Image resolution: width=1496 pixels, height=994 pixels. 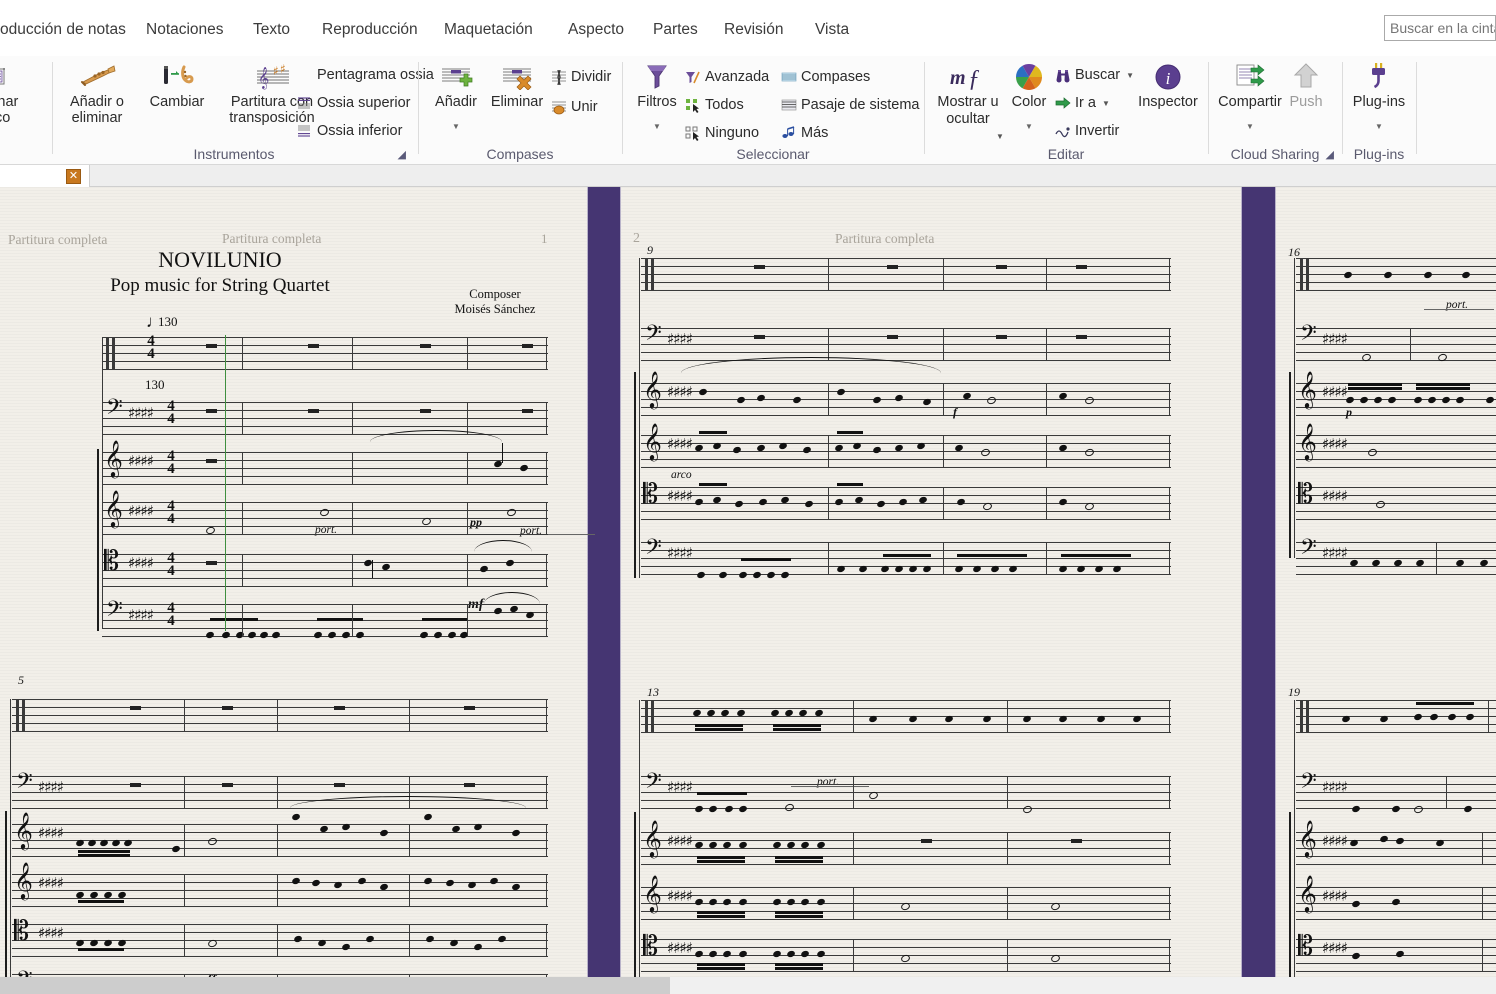 What do you see at coordinates (906, 793) in the screenshot?
I see `p2-stave-bass-s2: 𝄢 ♯♯♯♯` at bounding box center [906, 793].